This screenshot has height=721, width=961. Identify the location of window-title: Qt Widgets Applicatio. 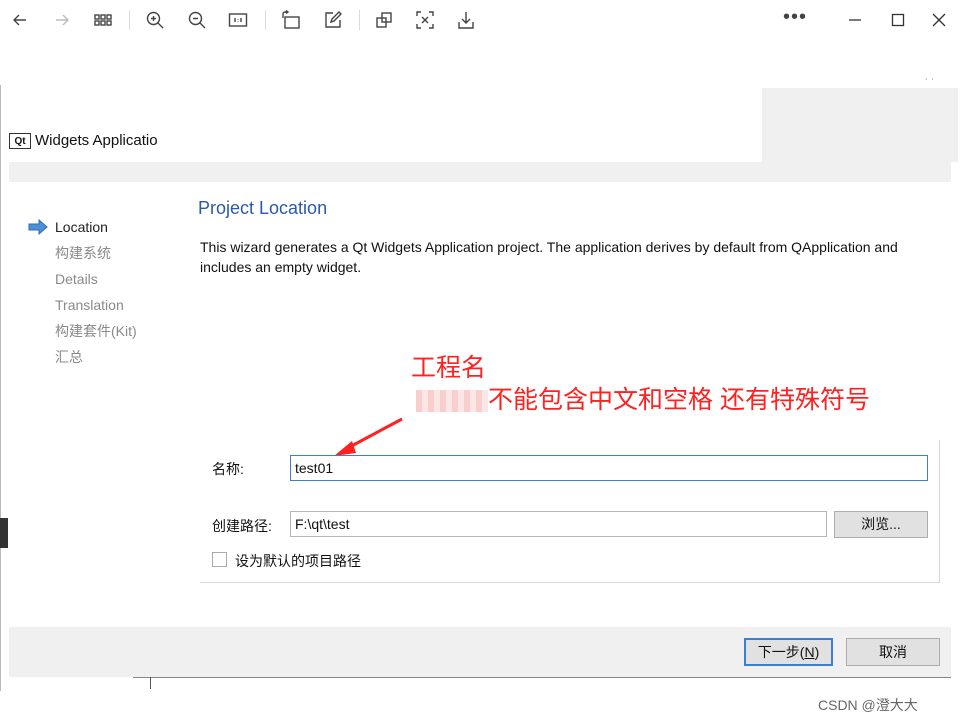
(83, 140).